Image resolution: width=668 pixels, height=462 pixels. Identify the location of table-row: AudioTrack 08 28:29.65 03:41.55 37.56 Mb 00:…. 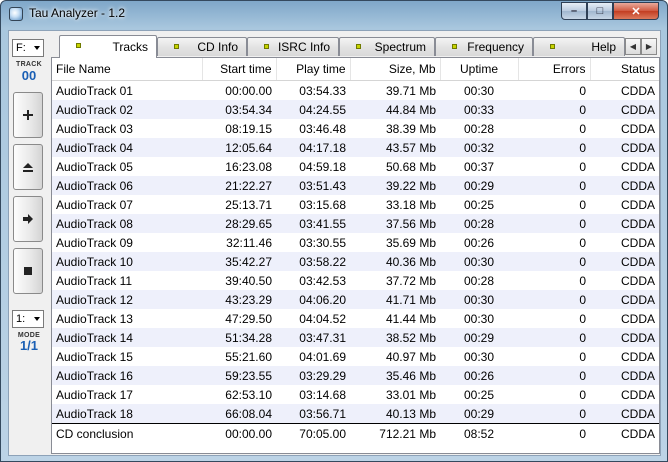
(355, 223).